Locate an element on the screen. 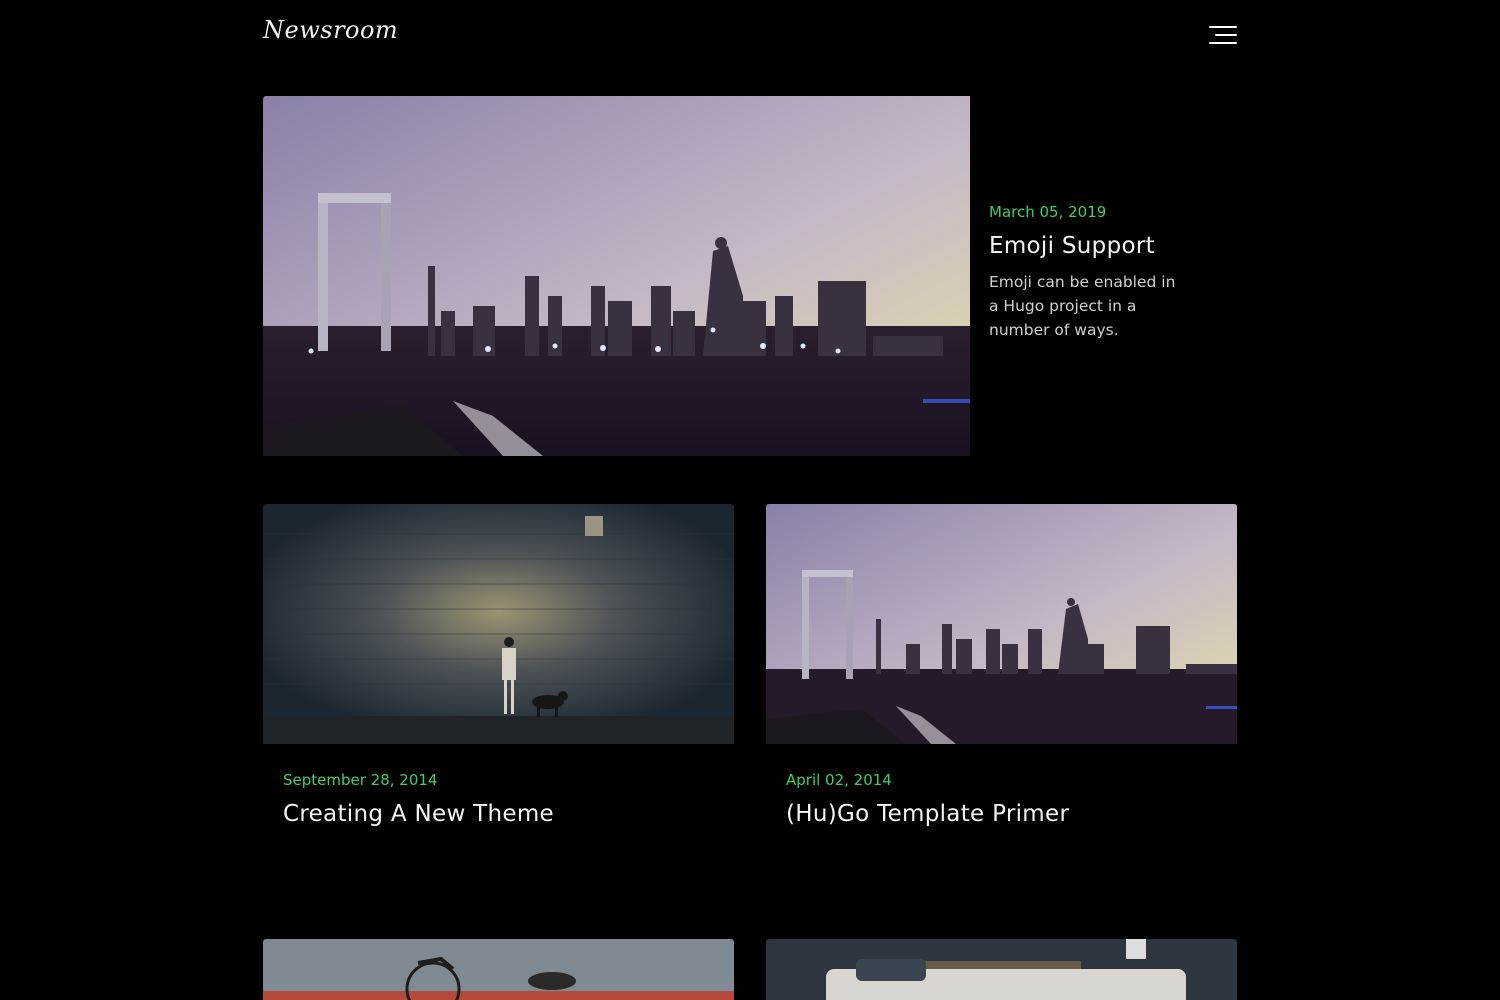  sofa-image is located at coordinates (1001, 969).